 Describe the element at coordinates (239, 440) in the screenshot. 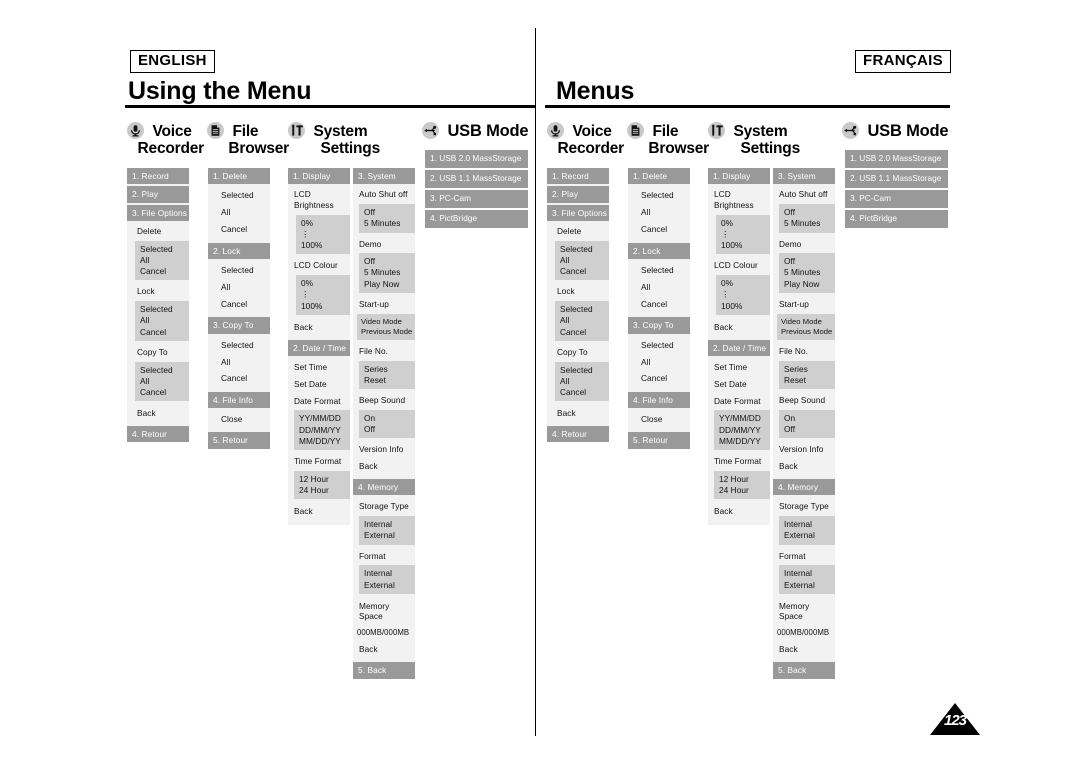

I see `menu-item-retour: 5. Retour` at that location.